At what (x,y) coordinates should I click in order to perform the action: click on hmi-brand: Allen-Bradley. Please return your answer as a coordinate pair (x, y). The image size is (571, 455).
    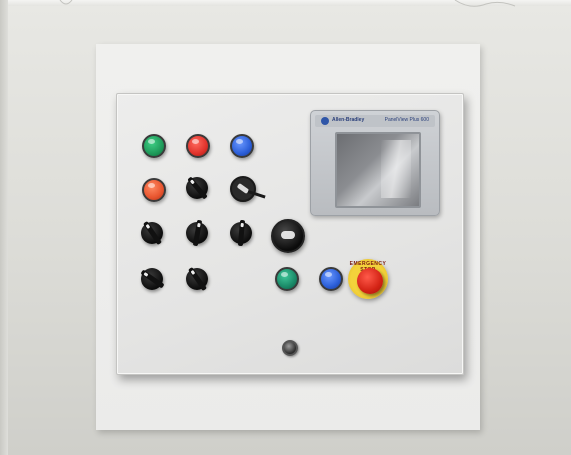
    Looking at the image, I should click on (348, 120).